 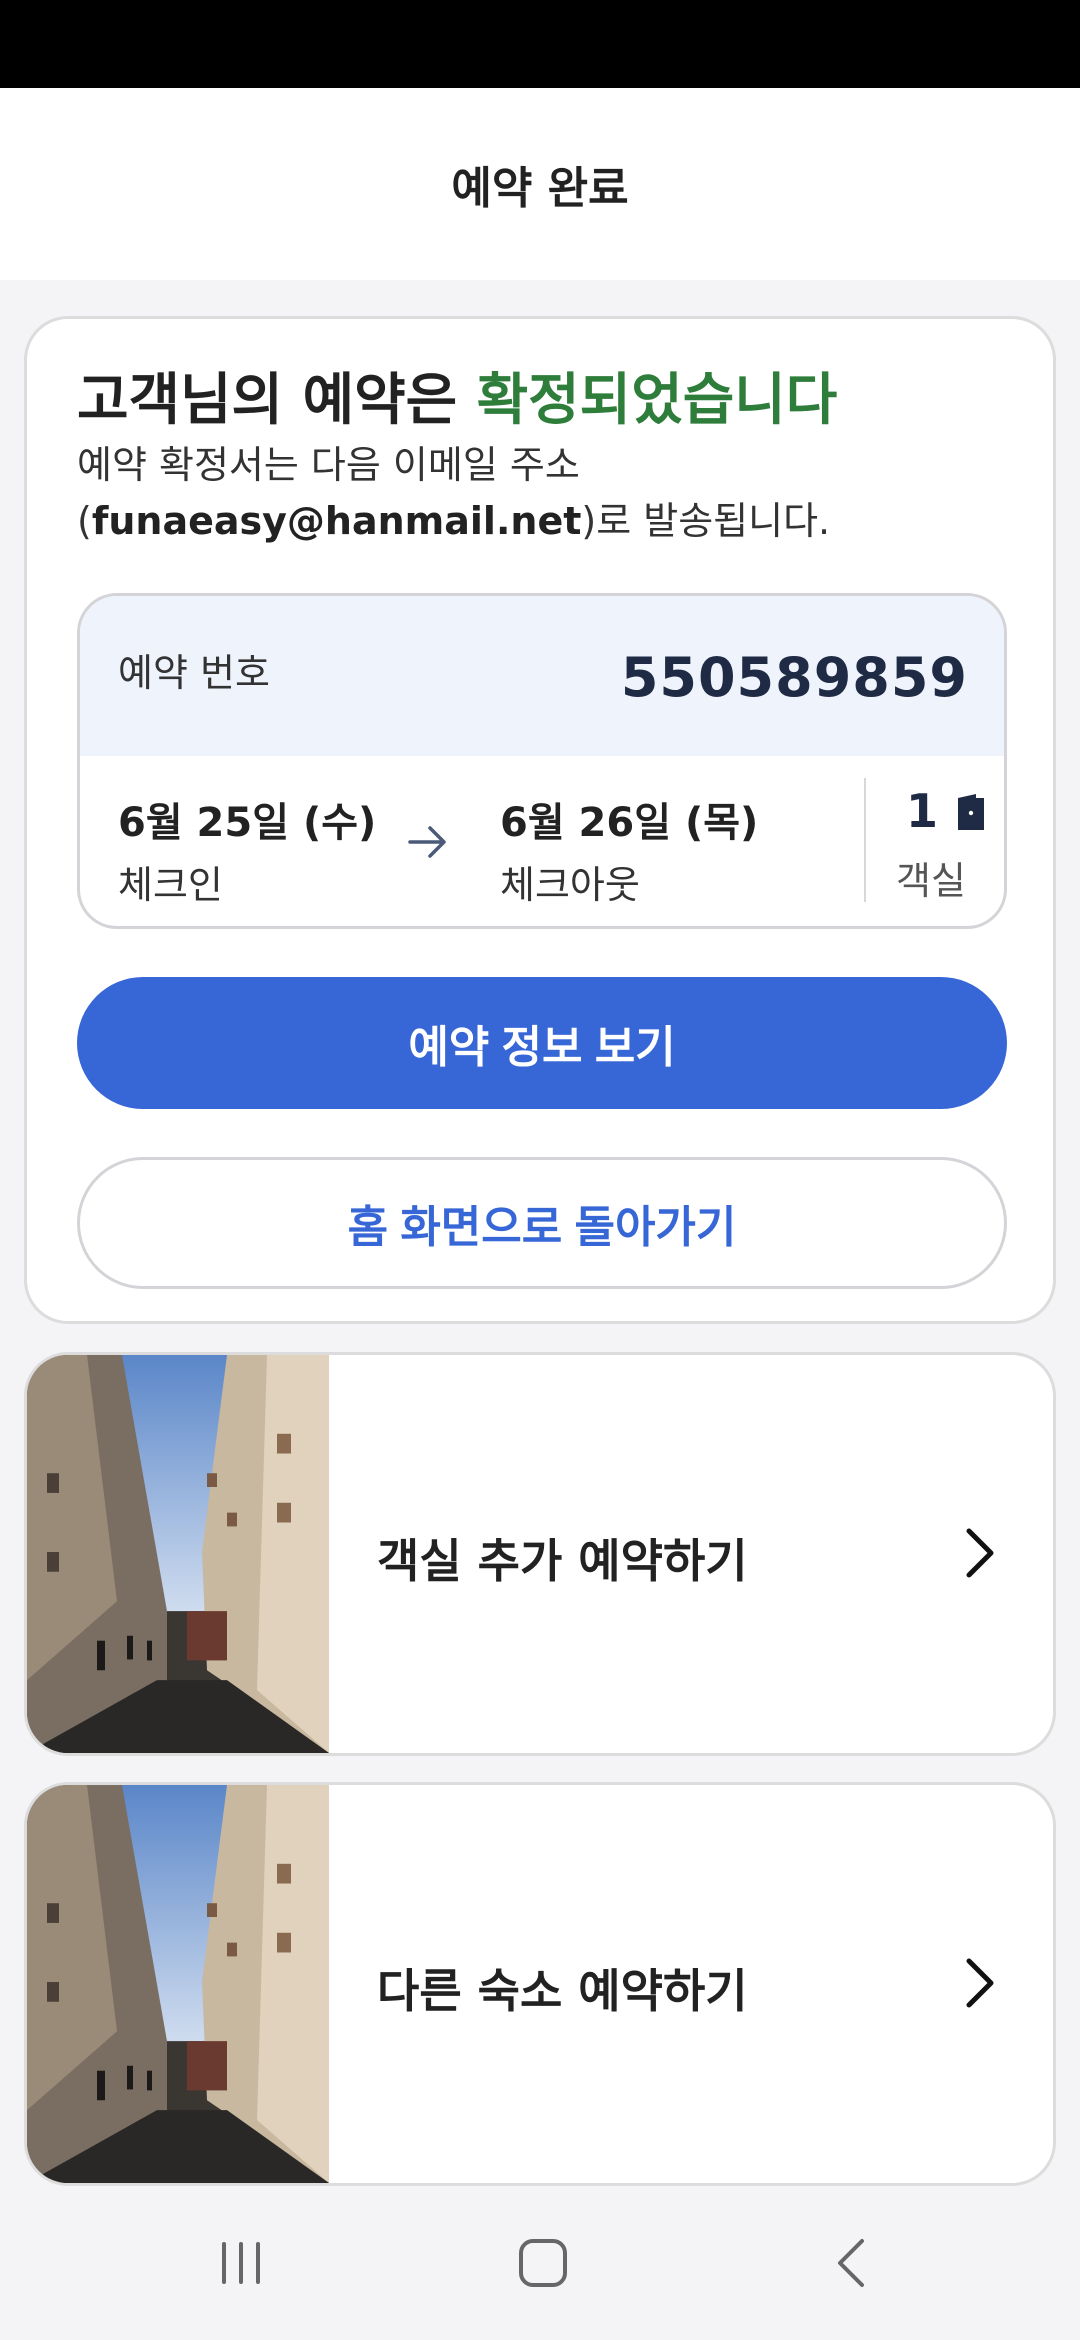 What do you see at coordinates (931, 881) in the screenshot?
I see `room-label: 객실` at bounding box center [931, 881].